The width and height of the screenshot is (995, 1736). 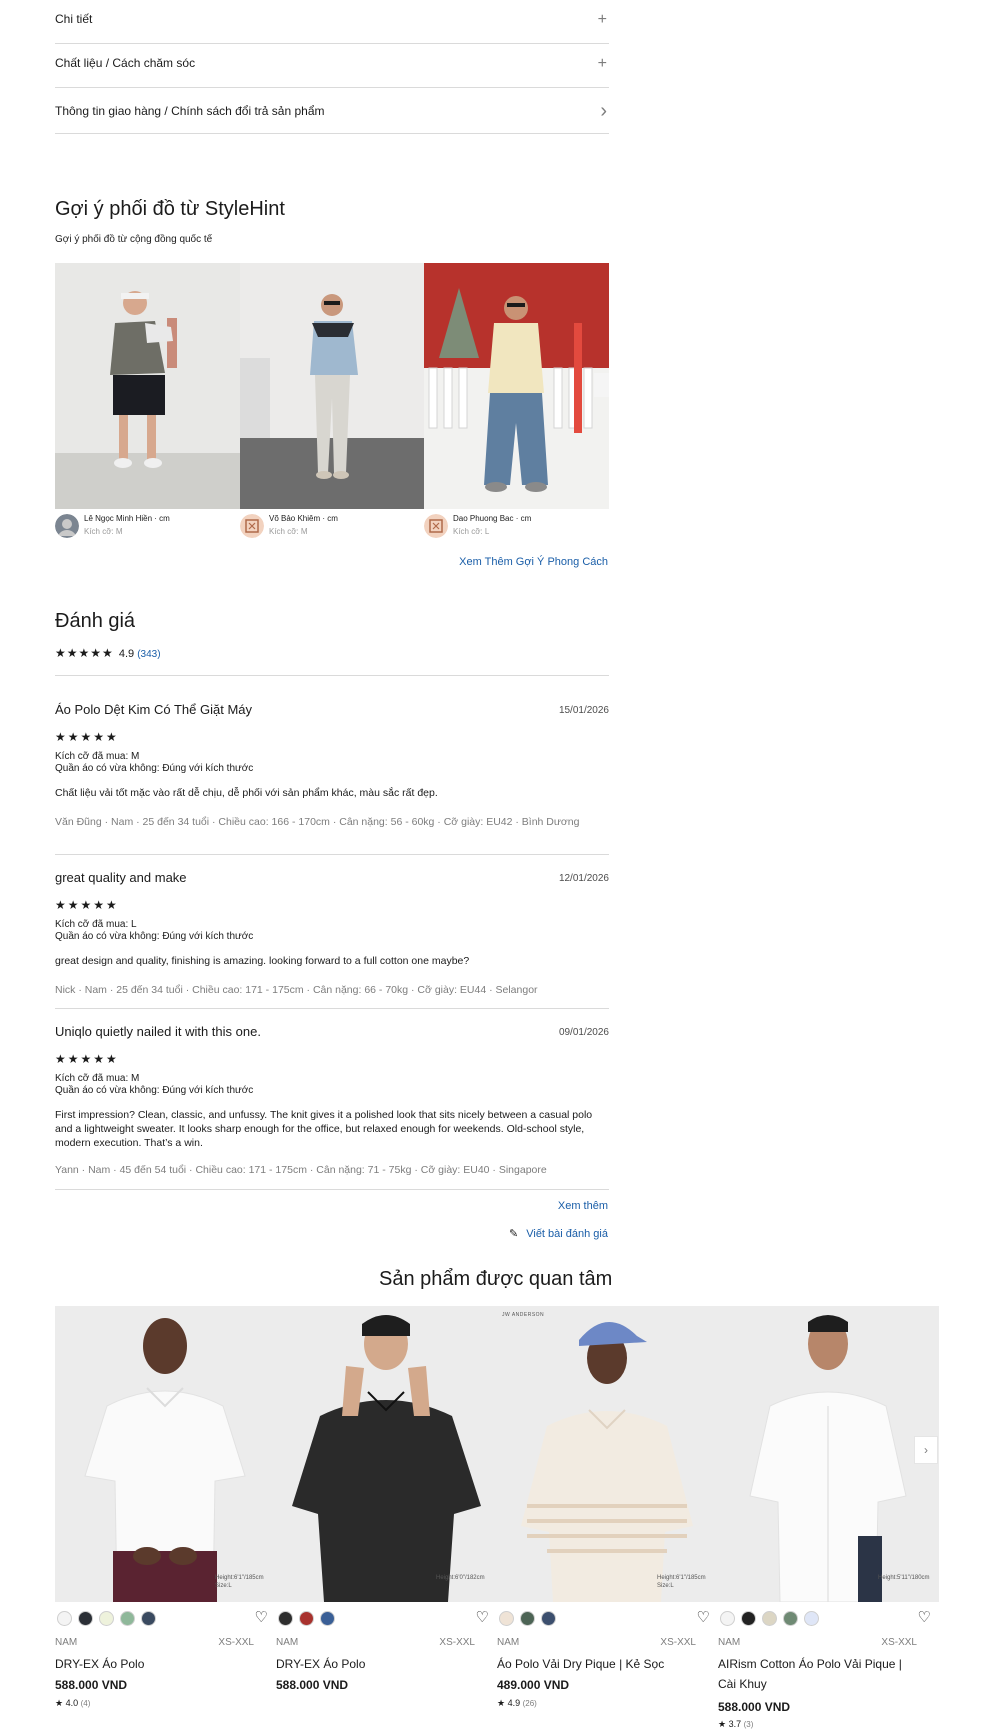 I want to click on rating-count: (26), so click(x=529, y=1703).